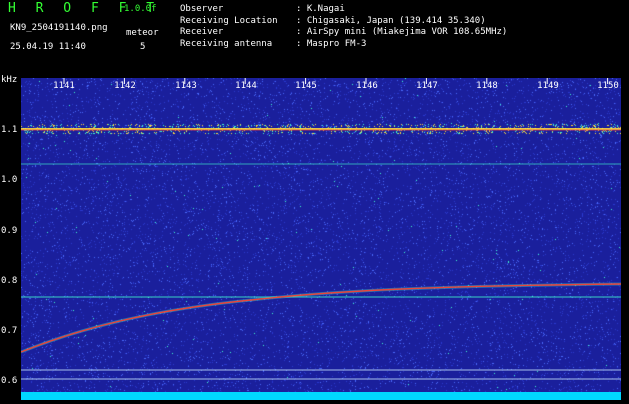  Describe the element at coordinates (331, 43) in the screenshot. I see `info-value-antenna: : Maspro FM-3` at that location.